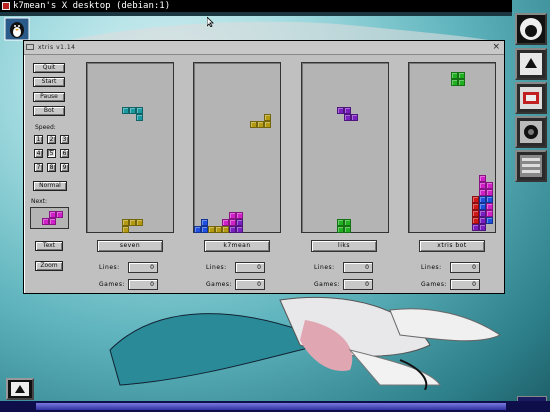 Image resolution: width=550 pixels, height=412 pixels. What do you see at coordinates (64, 153) in the screenshot?
I see `speed-6: 6` at bounding box center [64, 153].